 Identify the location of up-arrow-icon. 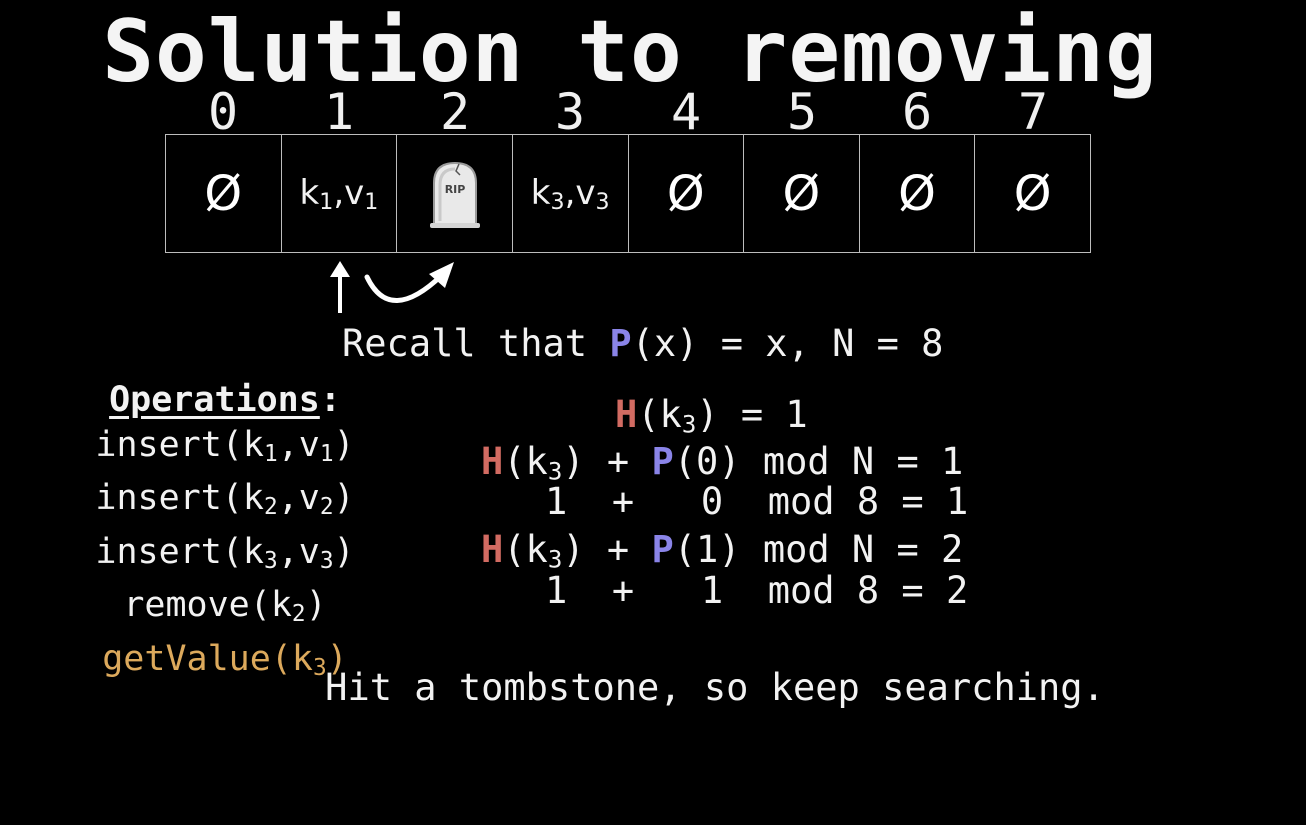
(340, 287).